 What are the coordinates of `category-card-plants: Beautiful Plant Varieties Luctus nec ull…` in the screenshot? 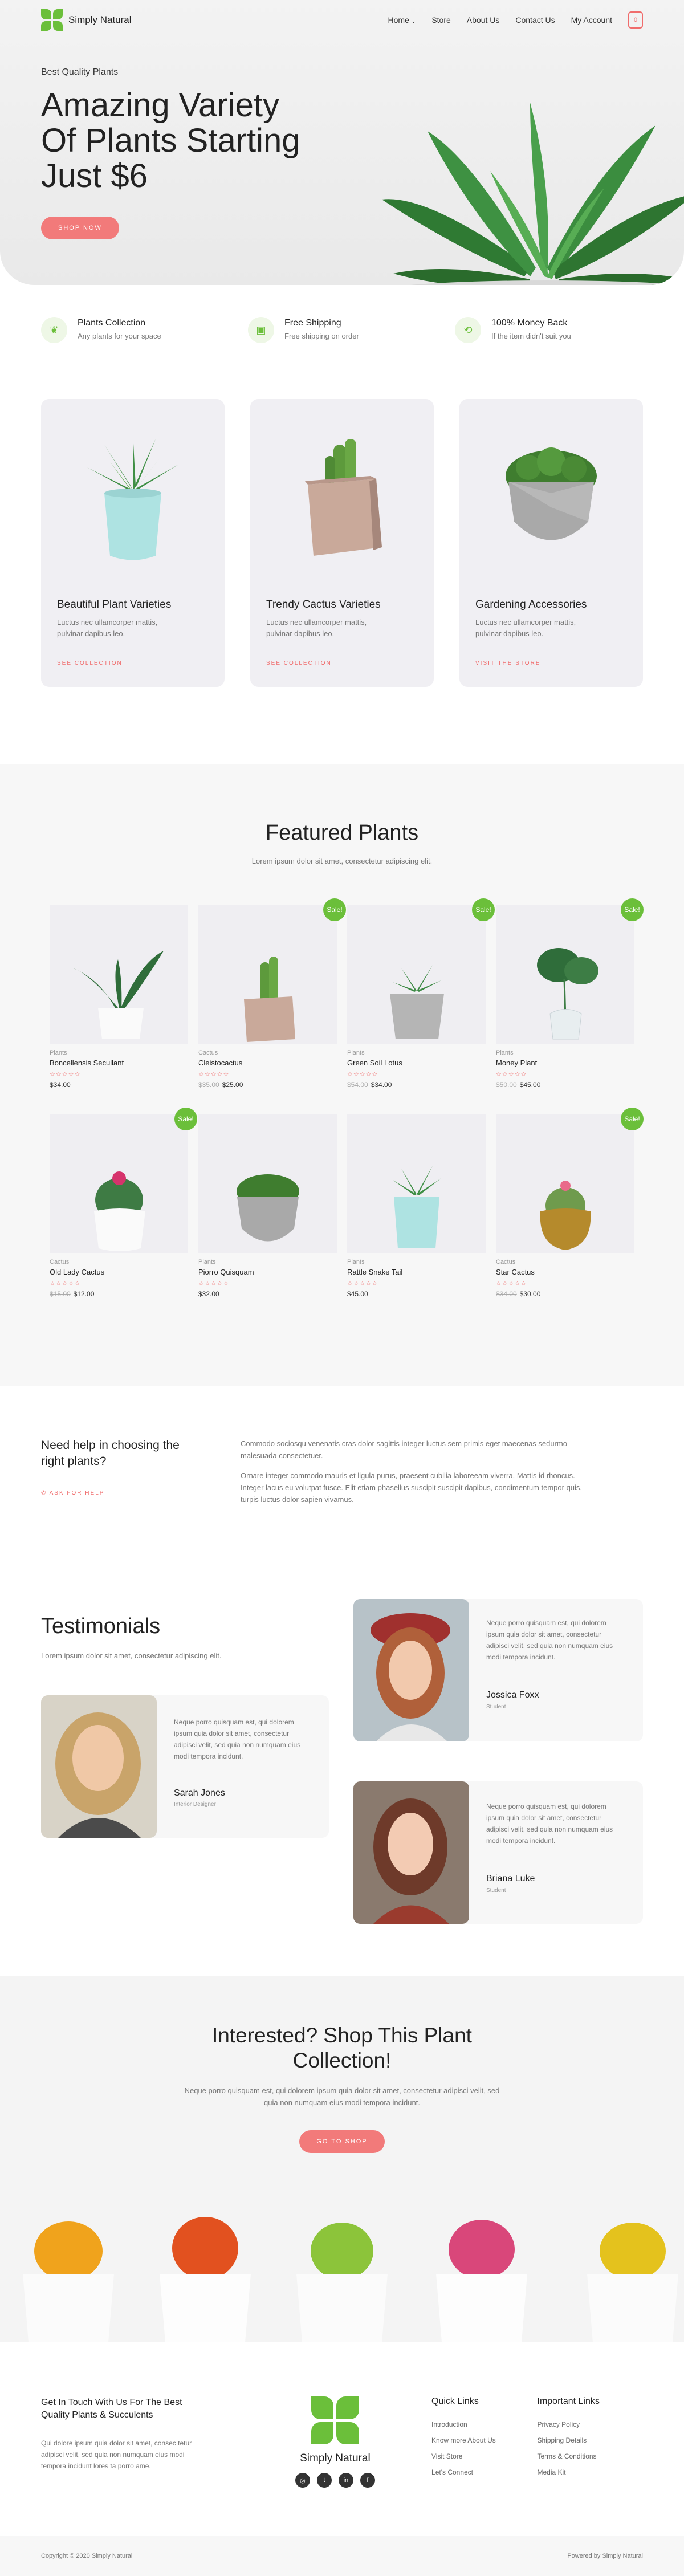 It's located at (133, 543).